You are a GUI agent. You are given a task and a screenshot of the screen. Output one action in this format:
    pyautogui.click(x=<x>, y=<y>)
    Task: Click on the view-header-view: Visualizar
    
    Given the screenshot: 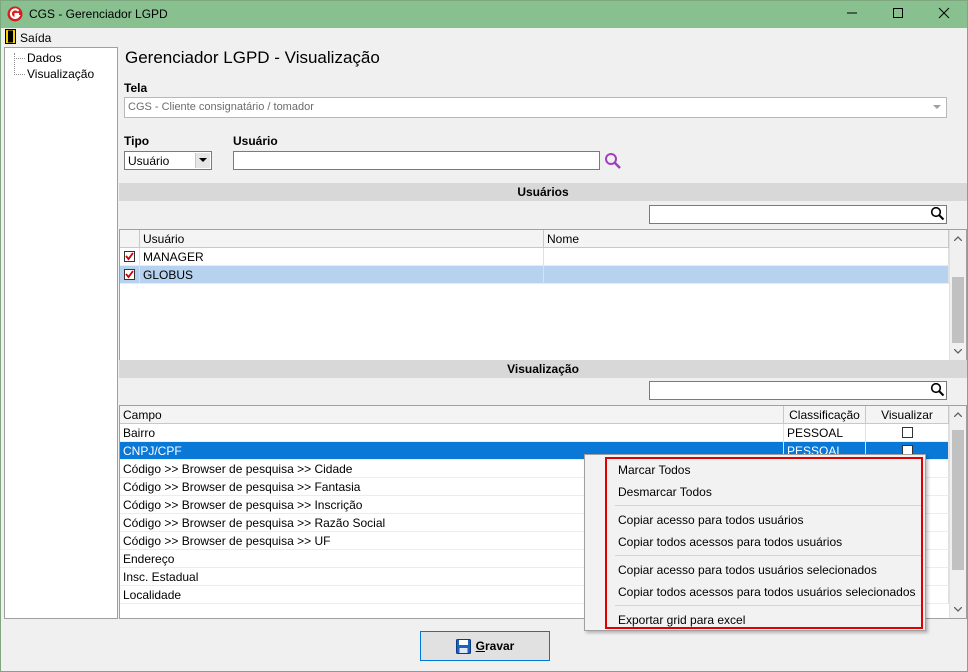 What is the action you would take?
    pyautogui.click(x=907, y=415)
    